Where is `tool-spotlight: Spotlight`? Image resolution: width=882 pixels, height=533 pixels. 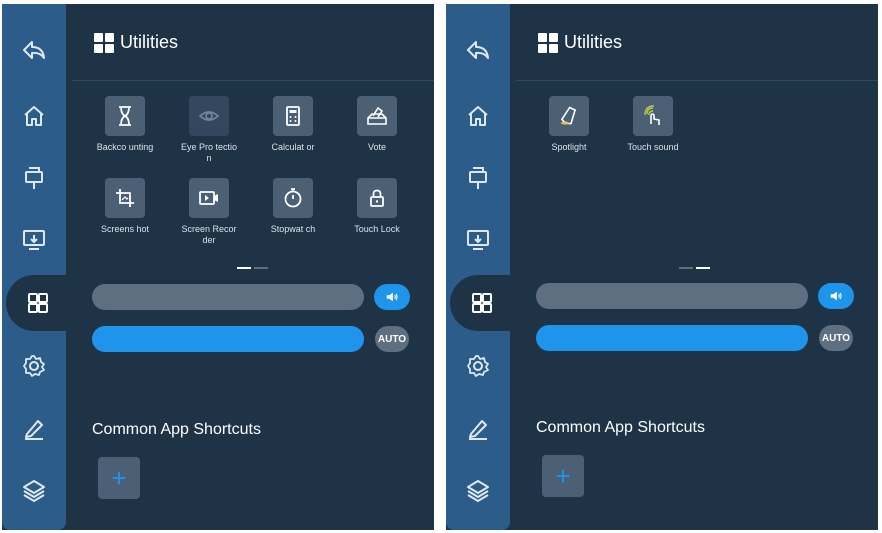
tool-spotlight: Spotlight is located at coordinates (569, 124).